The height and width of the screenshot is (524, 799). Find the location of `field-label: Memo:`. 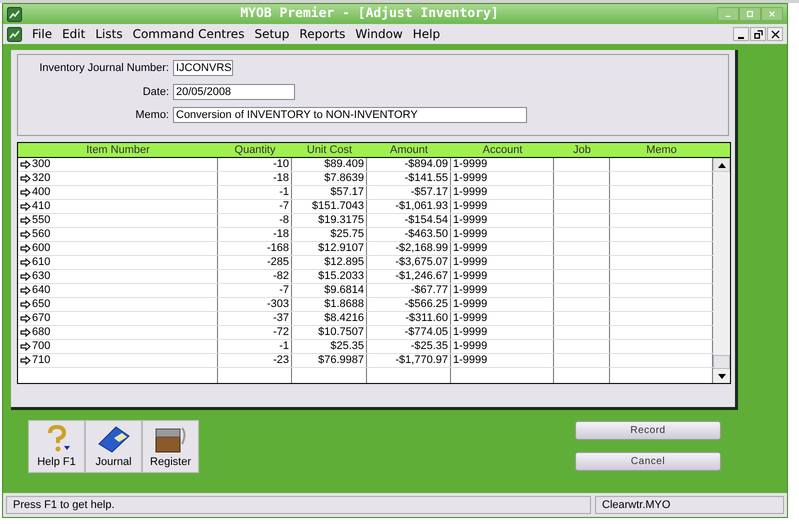

field-label: Memo: is located at coordinates (152, 115).